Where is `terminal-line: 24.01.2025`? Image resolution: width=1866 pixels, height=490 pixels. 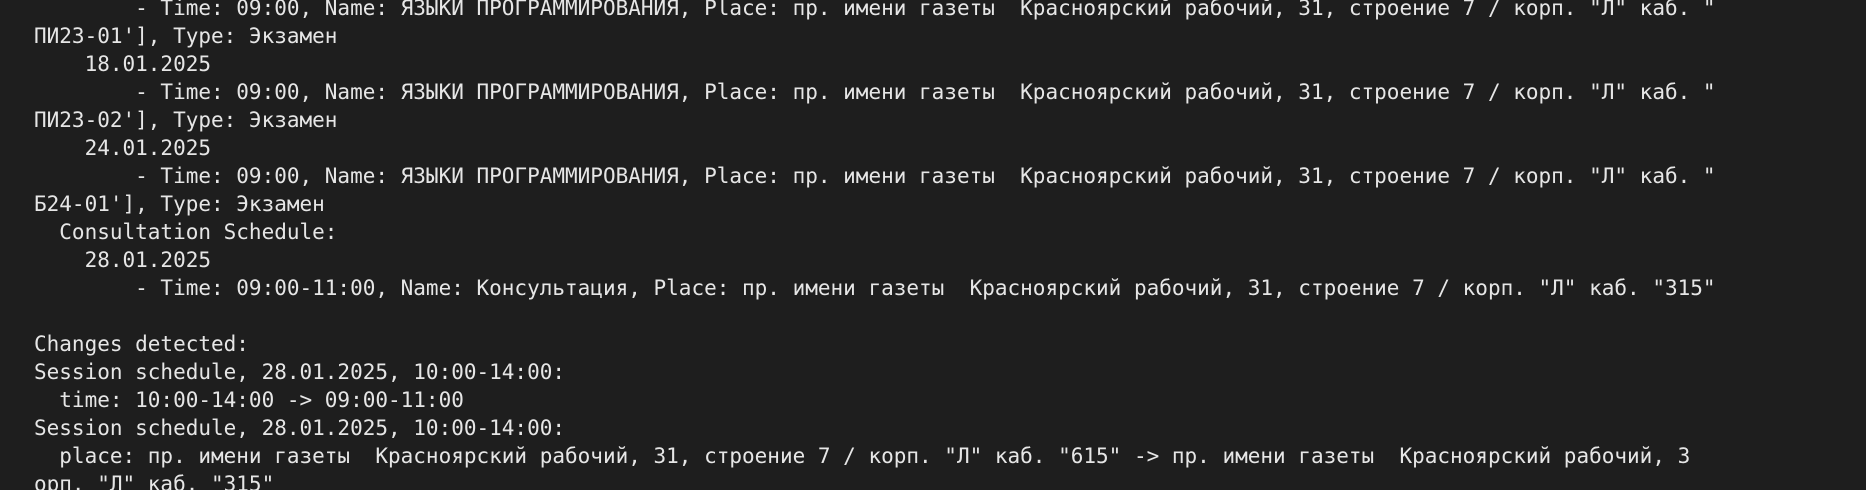
terminal-line: 24.01.2025 is located at coordinates (123, 148).